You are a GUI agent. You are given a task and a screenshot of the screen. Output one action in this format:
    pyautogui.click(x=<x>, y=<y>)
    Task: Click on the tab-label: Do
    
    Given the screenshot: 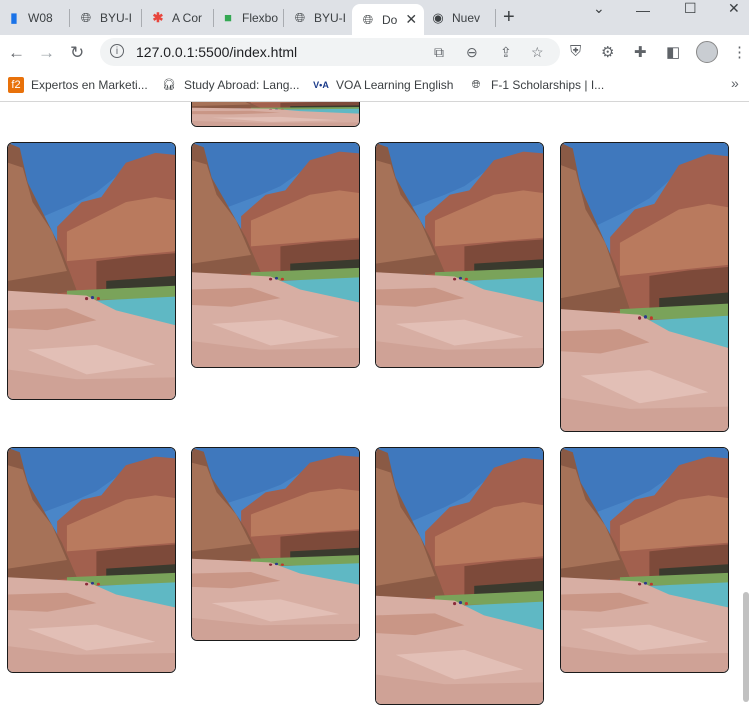 What is the action you would take?
    pyautogui.click(x=390, y=19)
    